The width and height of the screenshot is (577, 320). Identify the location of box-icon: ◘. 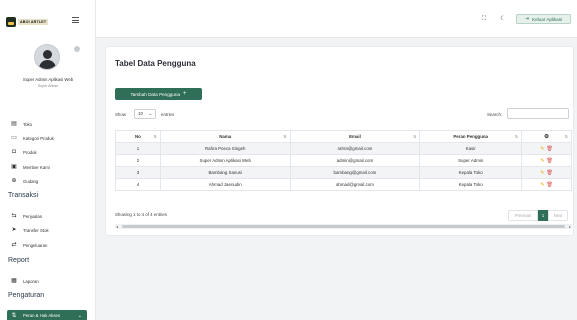
(14, 152).